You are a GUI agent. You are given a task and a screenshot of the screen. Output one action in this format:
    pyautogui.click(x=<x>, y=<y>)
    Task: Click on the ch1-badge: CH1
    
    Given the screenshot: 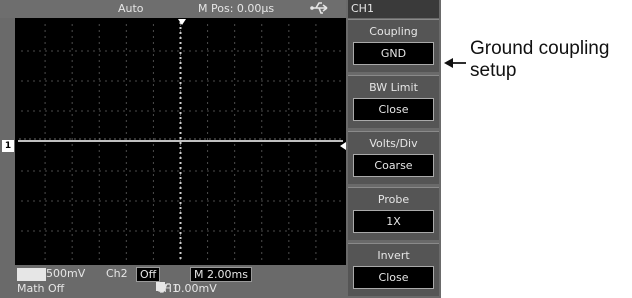 What is the action you would take?
    pyautogui.click(x=31, y=274)
    